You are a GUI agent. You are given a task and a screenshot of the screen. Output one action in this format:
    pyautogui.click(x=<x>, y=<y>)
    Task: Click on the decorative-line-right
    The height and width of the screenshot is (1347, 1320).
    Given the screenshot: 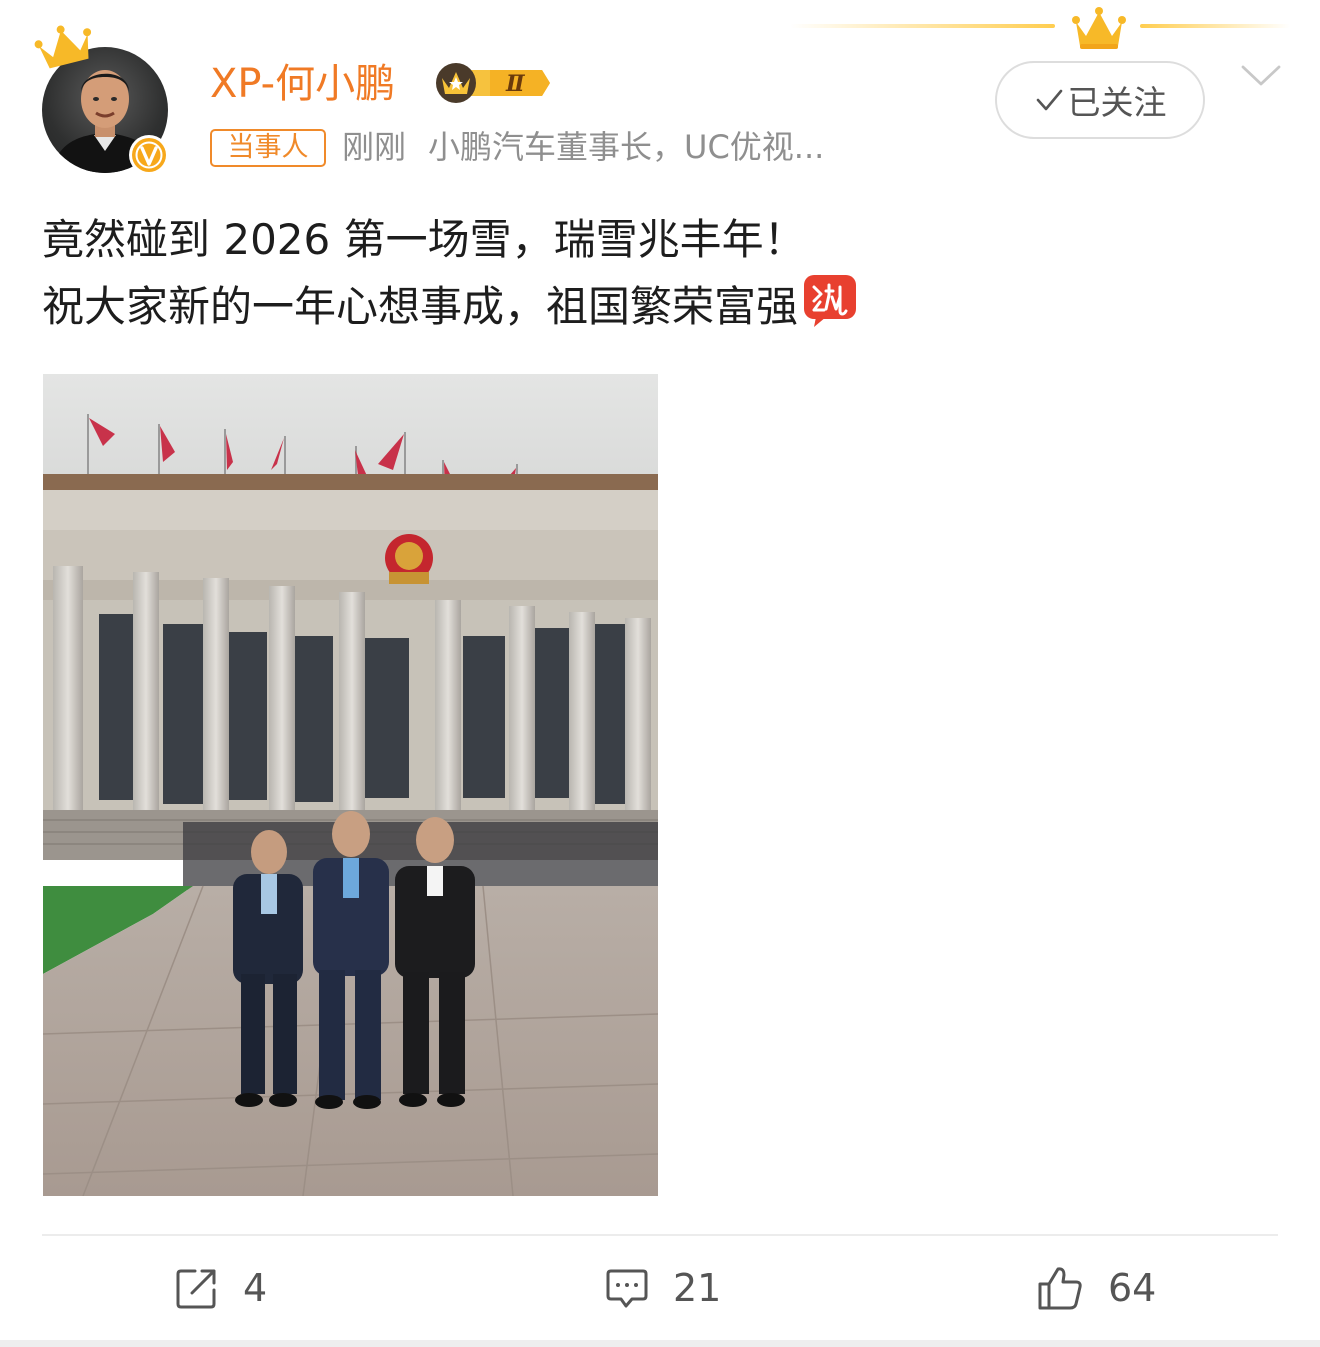 What is the action you would take?
    pyautogui.click(x=1215, y=26)
    